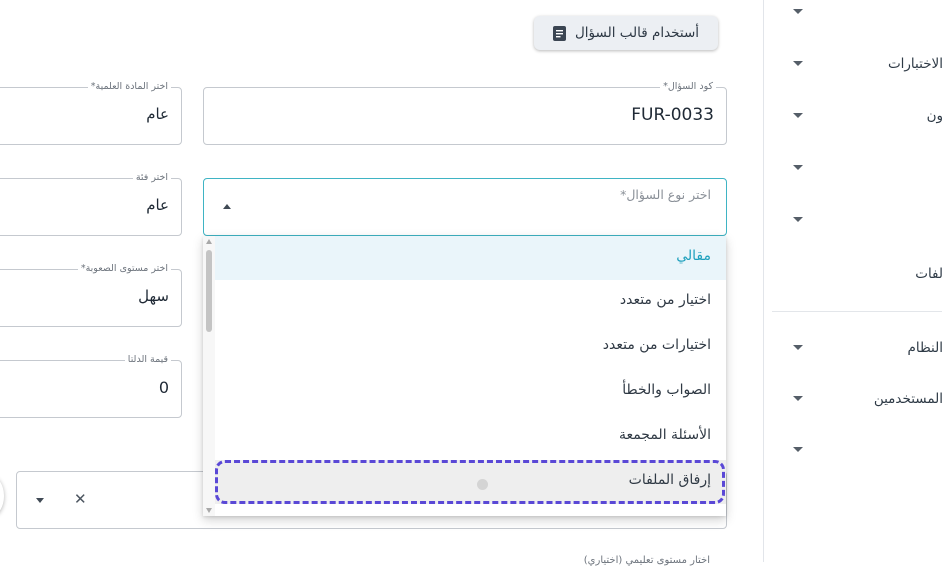 Image resolution: width=942 pixels, height=566 pixels. I want to click on subject-legend: اختر المادة العلمية*, so click(129, 87).